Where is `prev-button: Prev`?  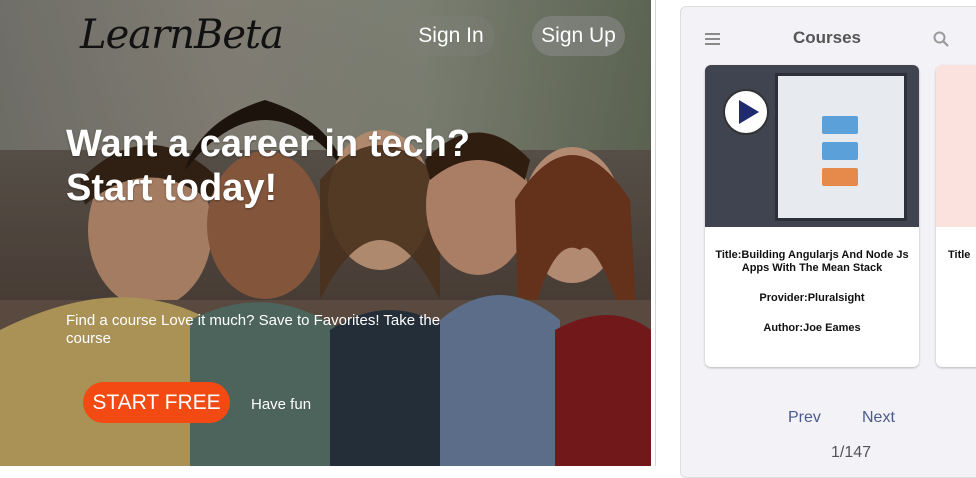 prev-button: Prev is located at coordinates (804, 418).